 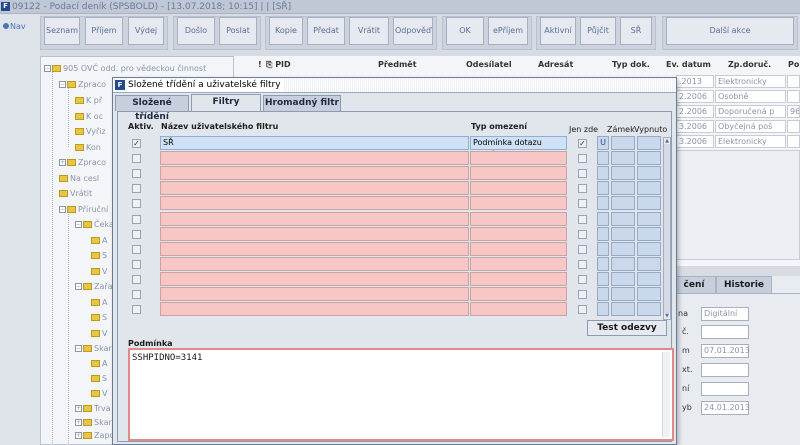 I want to click on tree-item: + Zapo, so click(x=94, y=436).